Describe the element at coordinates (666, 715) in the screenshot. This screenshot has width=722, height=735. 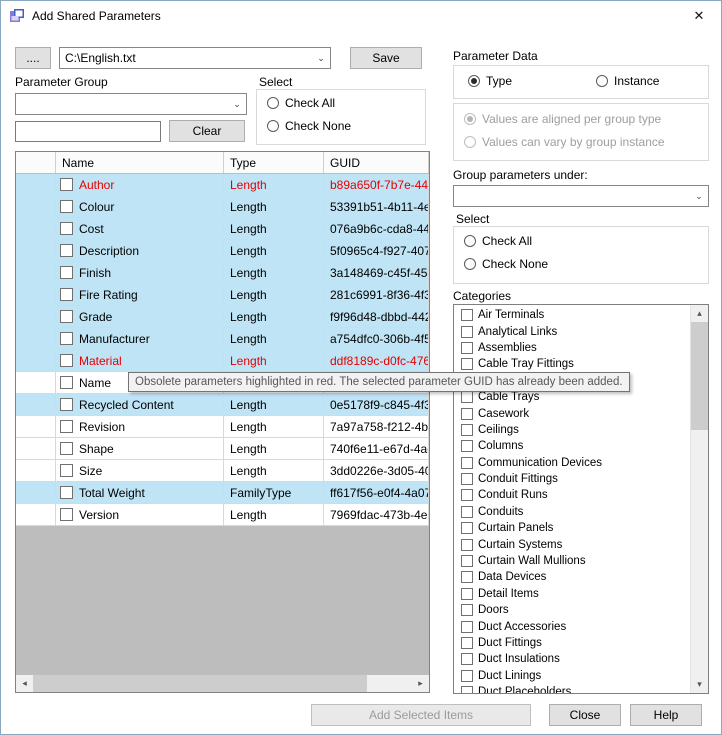
I see `help-button: Help` at that location.